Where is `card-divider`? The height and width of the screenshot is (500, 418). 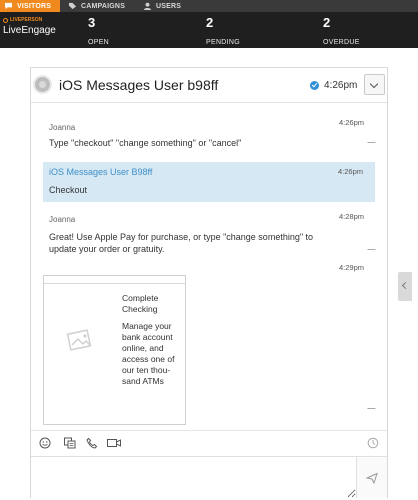 card-divider is located at coordinates (114, 283).